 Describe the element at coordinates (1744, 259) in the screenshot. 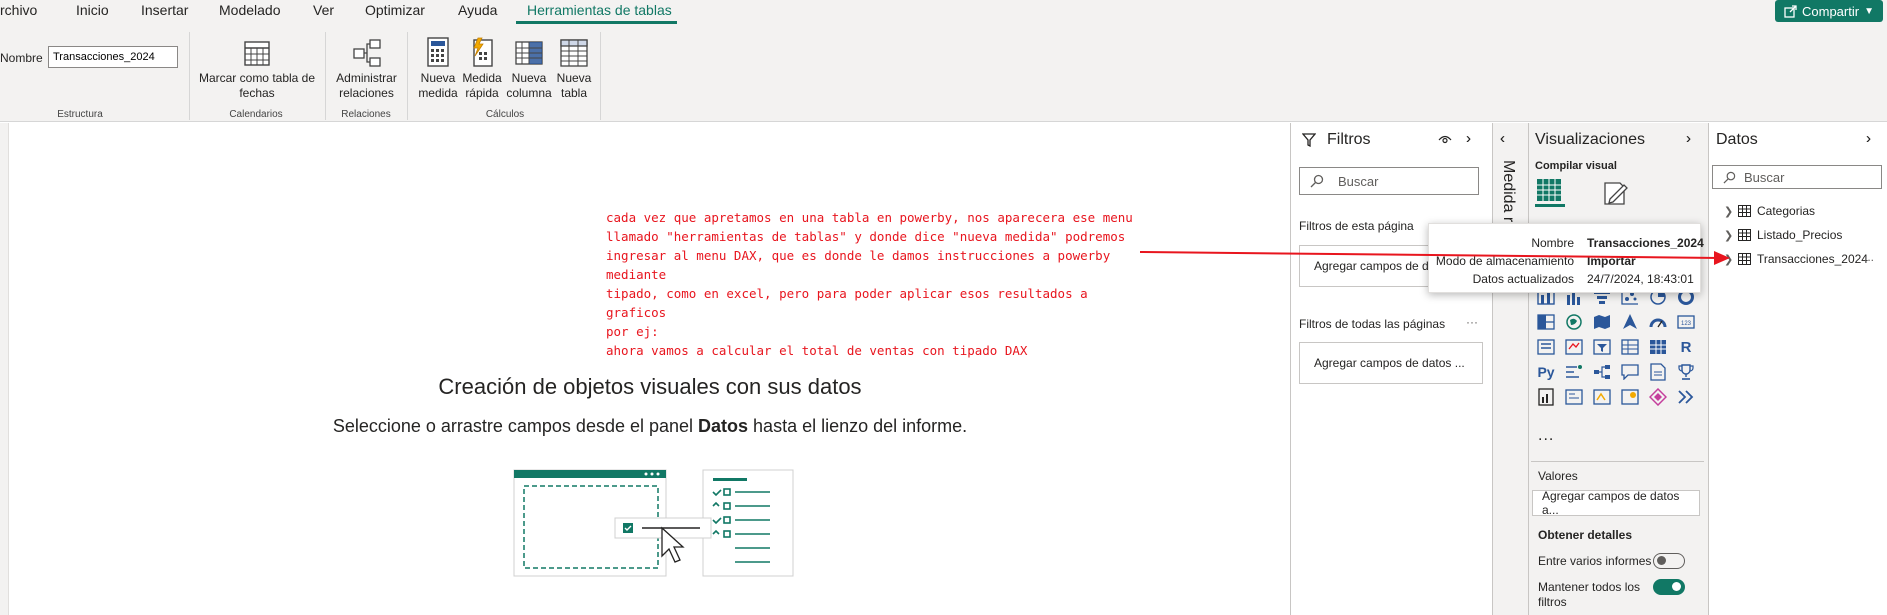

I see `table-icon` at that location.